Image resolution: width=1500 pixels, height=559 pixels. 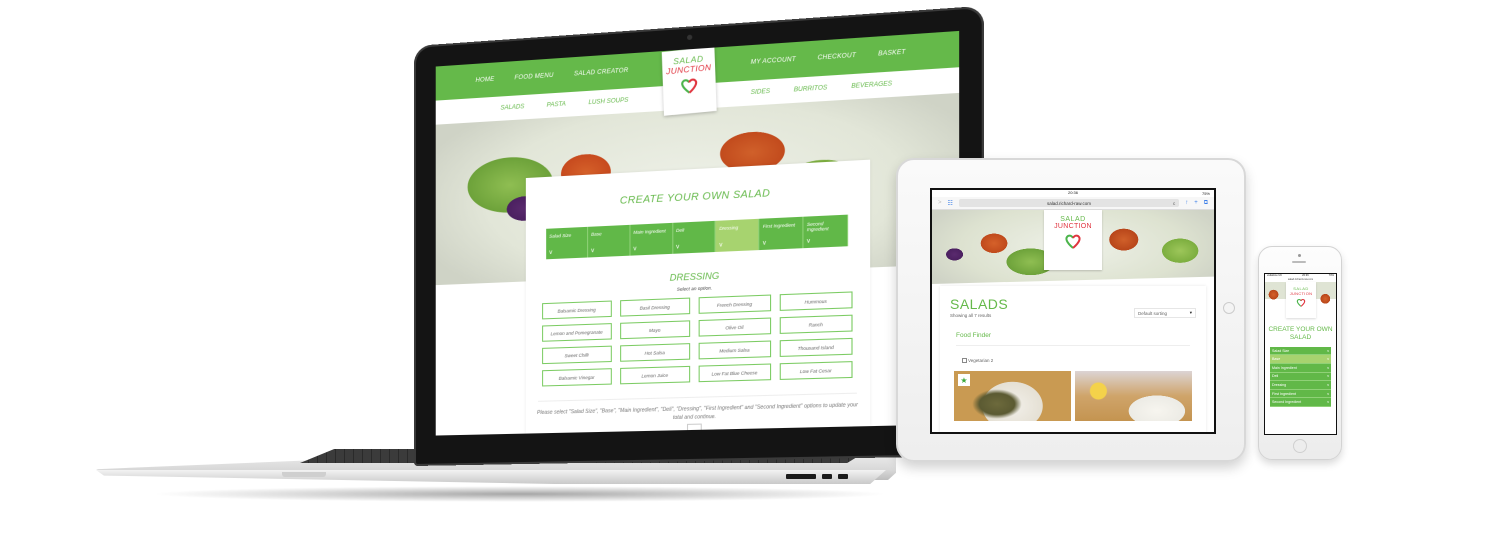 I want to click on product-card: ★, so click(x=1012, y=396).